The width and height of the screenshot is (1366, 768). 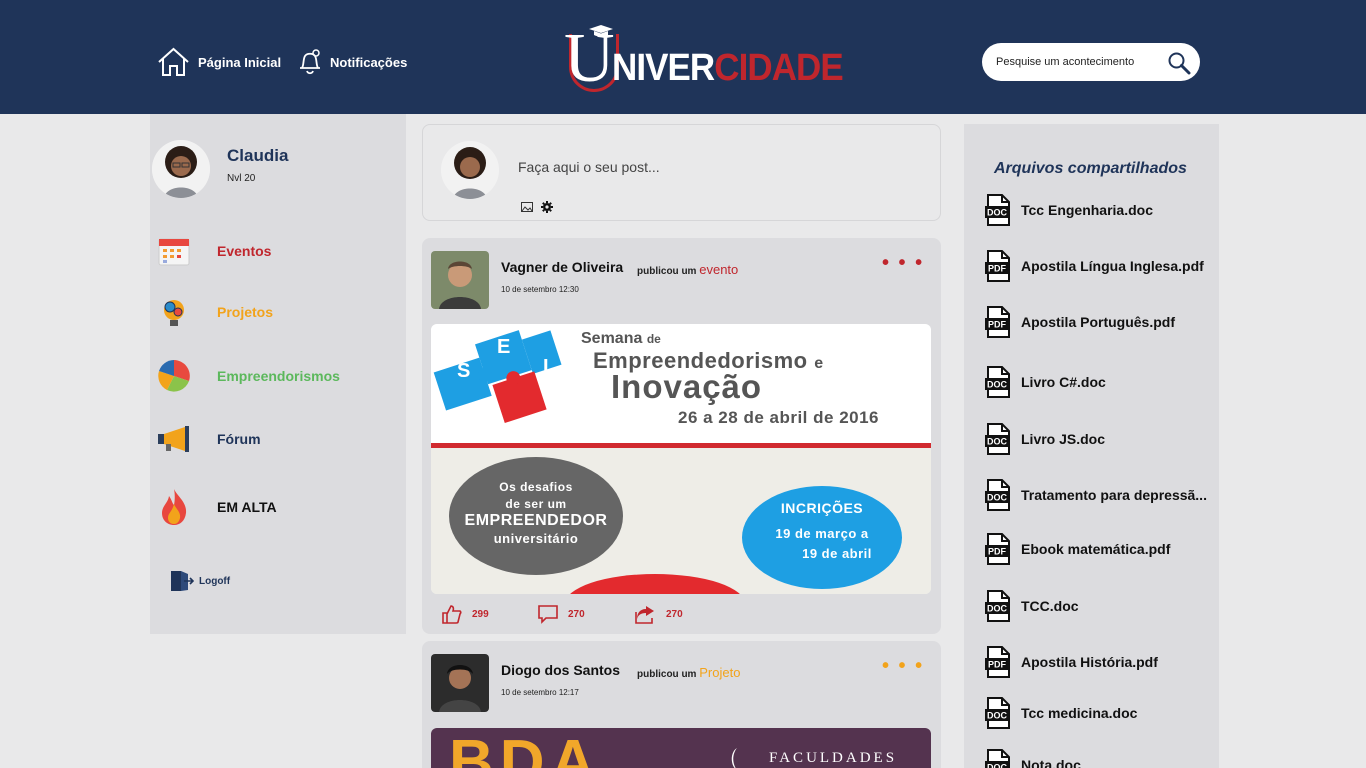 What do you see at coordinates (241, 178) in the screenshot?
I see `profile-level: Nvl 20` at bounding box center [241, 178].